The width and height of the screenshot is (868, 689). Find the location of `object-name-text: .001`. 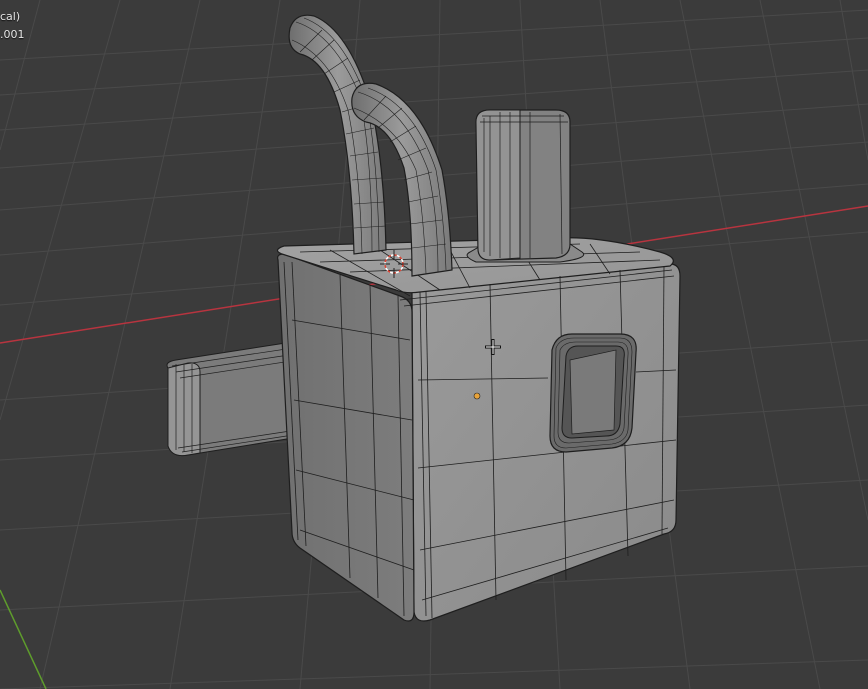

object-name-text: .001 is located at coordinates (12, 34).